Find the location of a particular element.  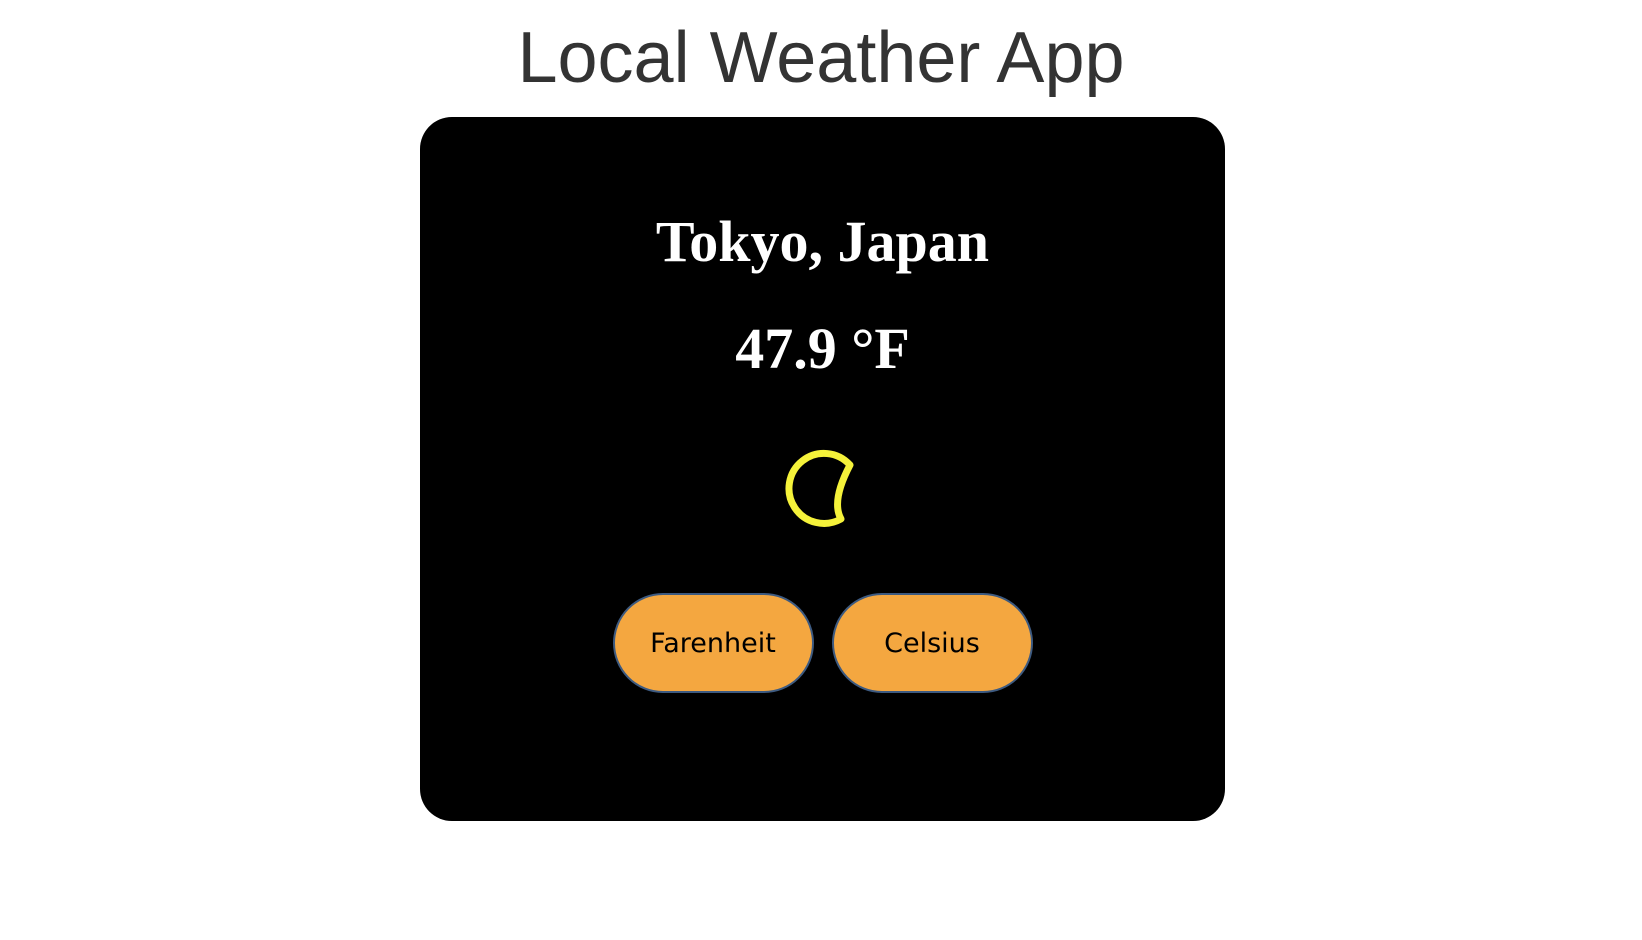

page-title: Local Weather App is located at coordinates (821, 58).